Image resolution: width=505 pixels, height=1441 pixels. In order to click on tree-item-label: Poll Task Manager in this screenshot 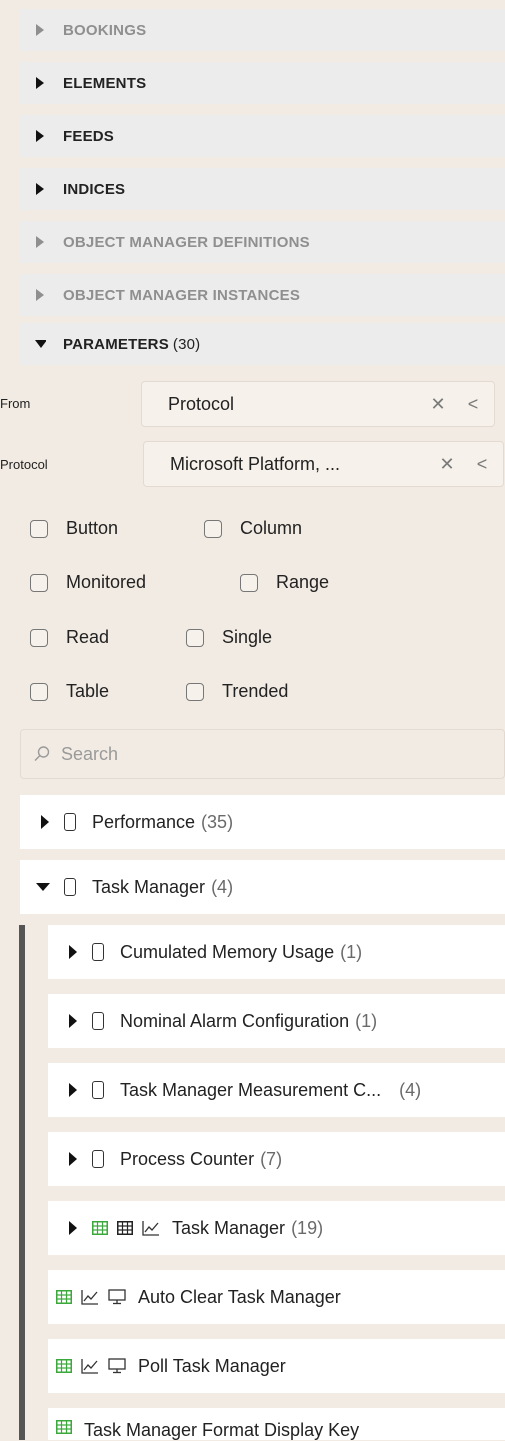, I will do `click(212, 1365)`.